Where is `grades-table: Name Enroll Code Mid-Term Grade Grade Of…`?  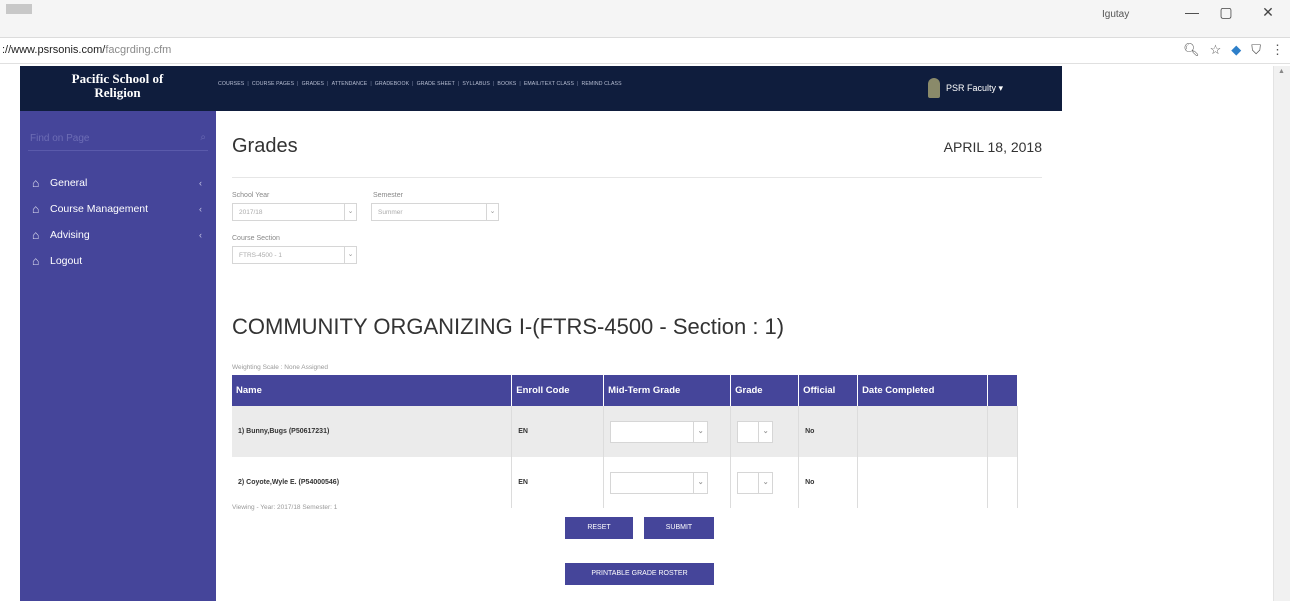 grades-table: Name Enroll Code Mid-Term Grade Grade Of… is located at coordinates (625, 441).